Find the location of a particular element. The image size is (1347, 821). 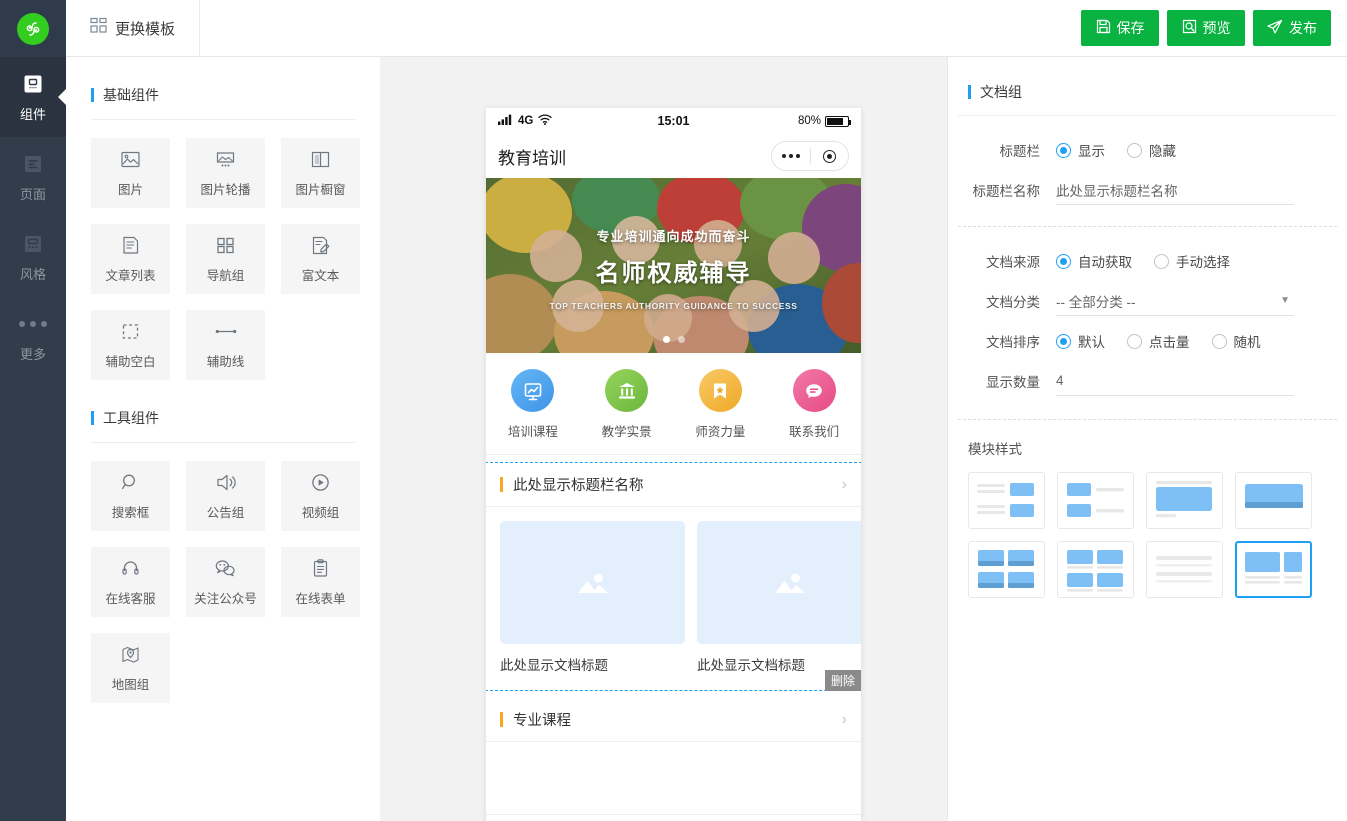

radio-sort-clicks: 点击量 is located at coordinates (1158, 341).